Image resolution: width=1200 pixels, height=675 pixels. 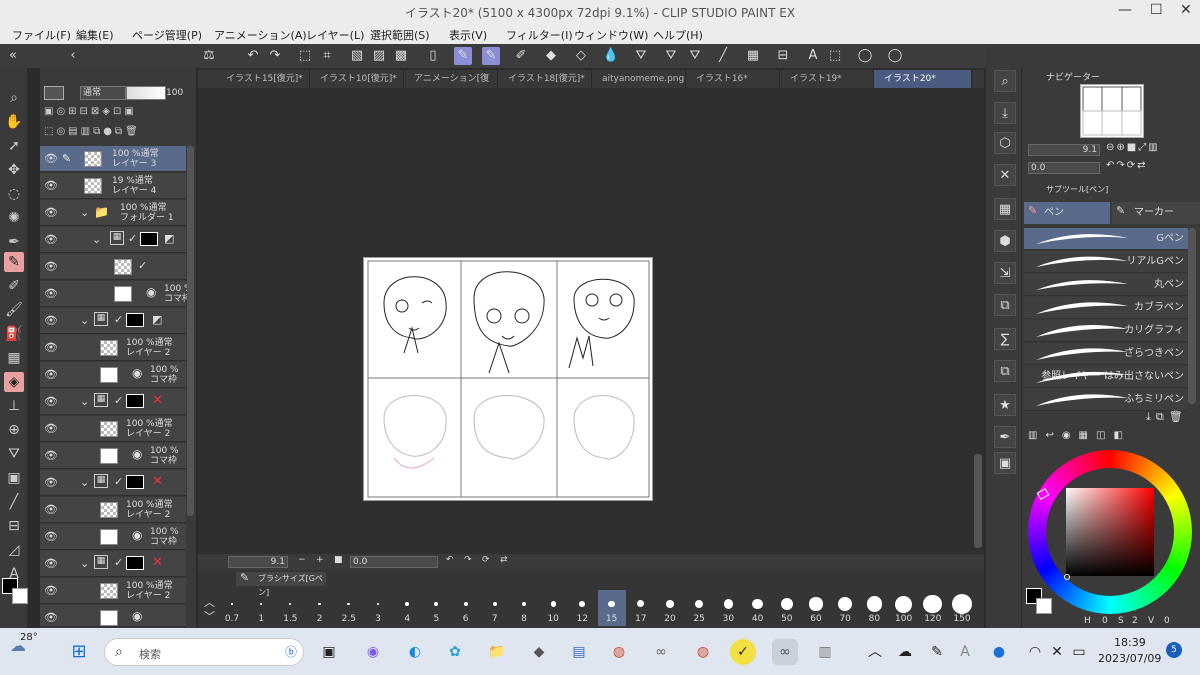 I want to click on ruler-icon: ⊟, so click(x=783, y=56).